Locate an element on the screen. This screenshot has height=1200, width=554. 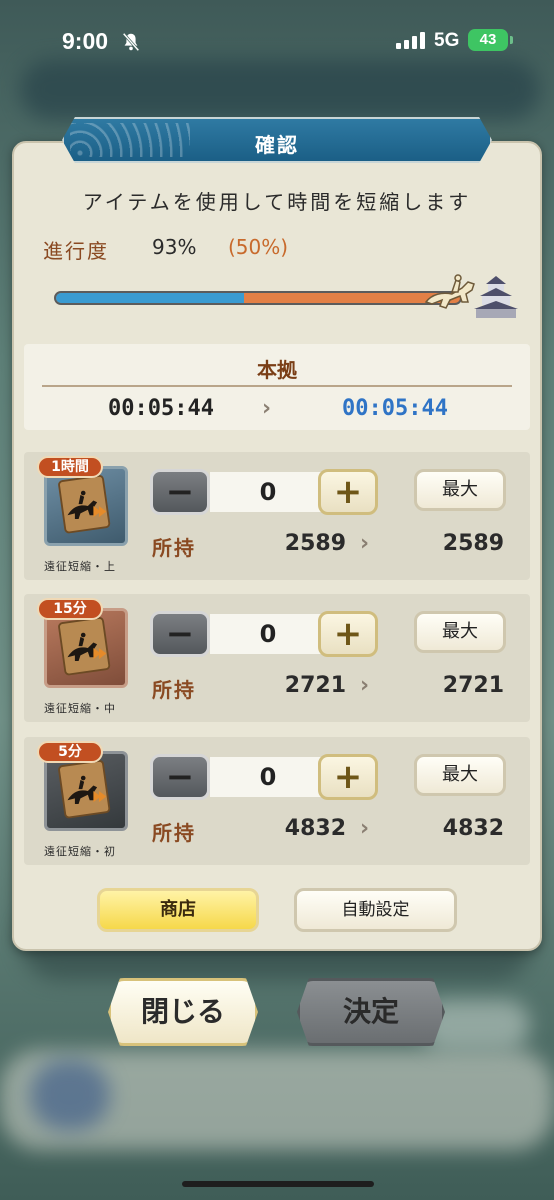
network-type: 5G is located at coordinates (447, 40).